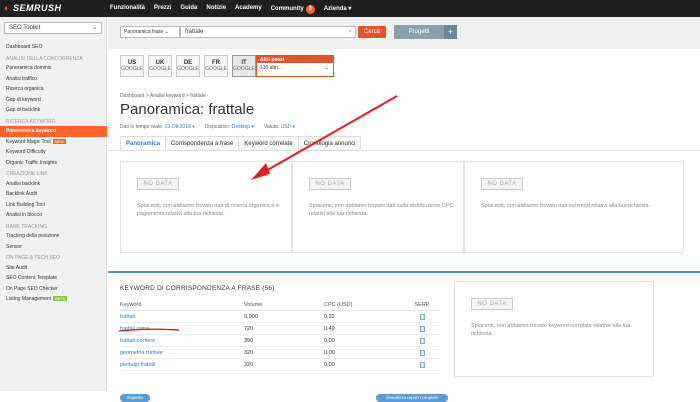 The image size is (700, 402). What do you see at coordinates (243, 127) in the screenshot?
I see `device-select: Desktop ▾` at bounding box center [243, 127].